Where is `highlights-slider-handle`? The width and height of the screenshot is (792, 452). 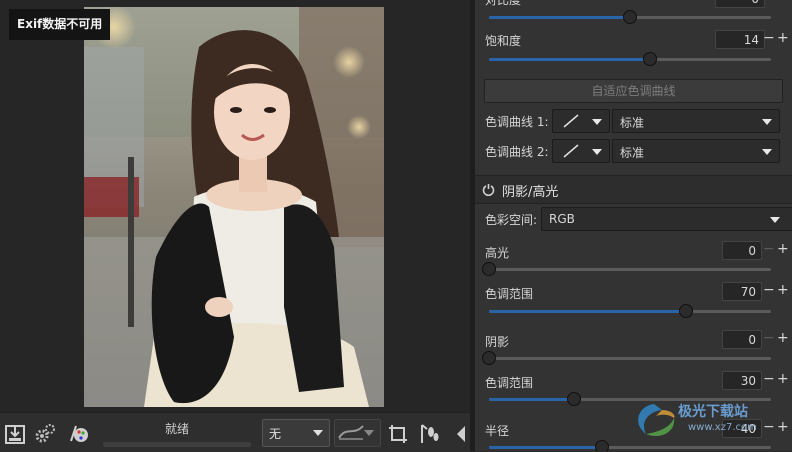
highlights-slider-handle is located at coordinates (489, 269).